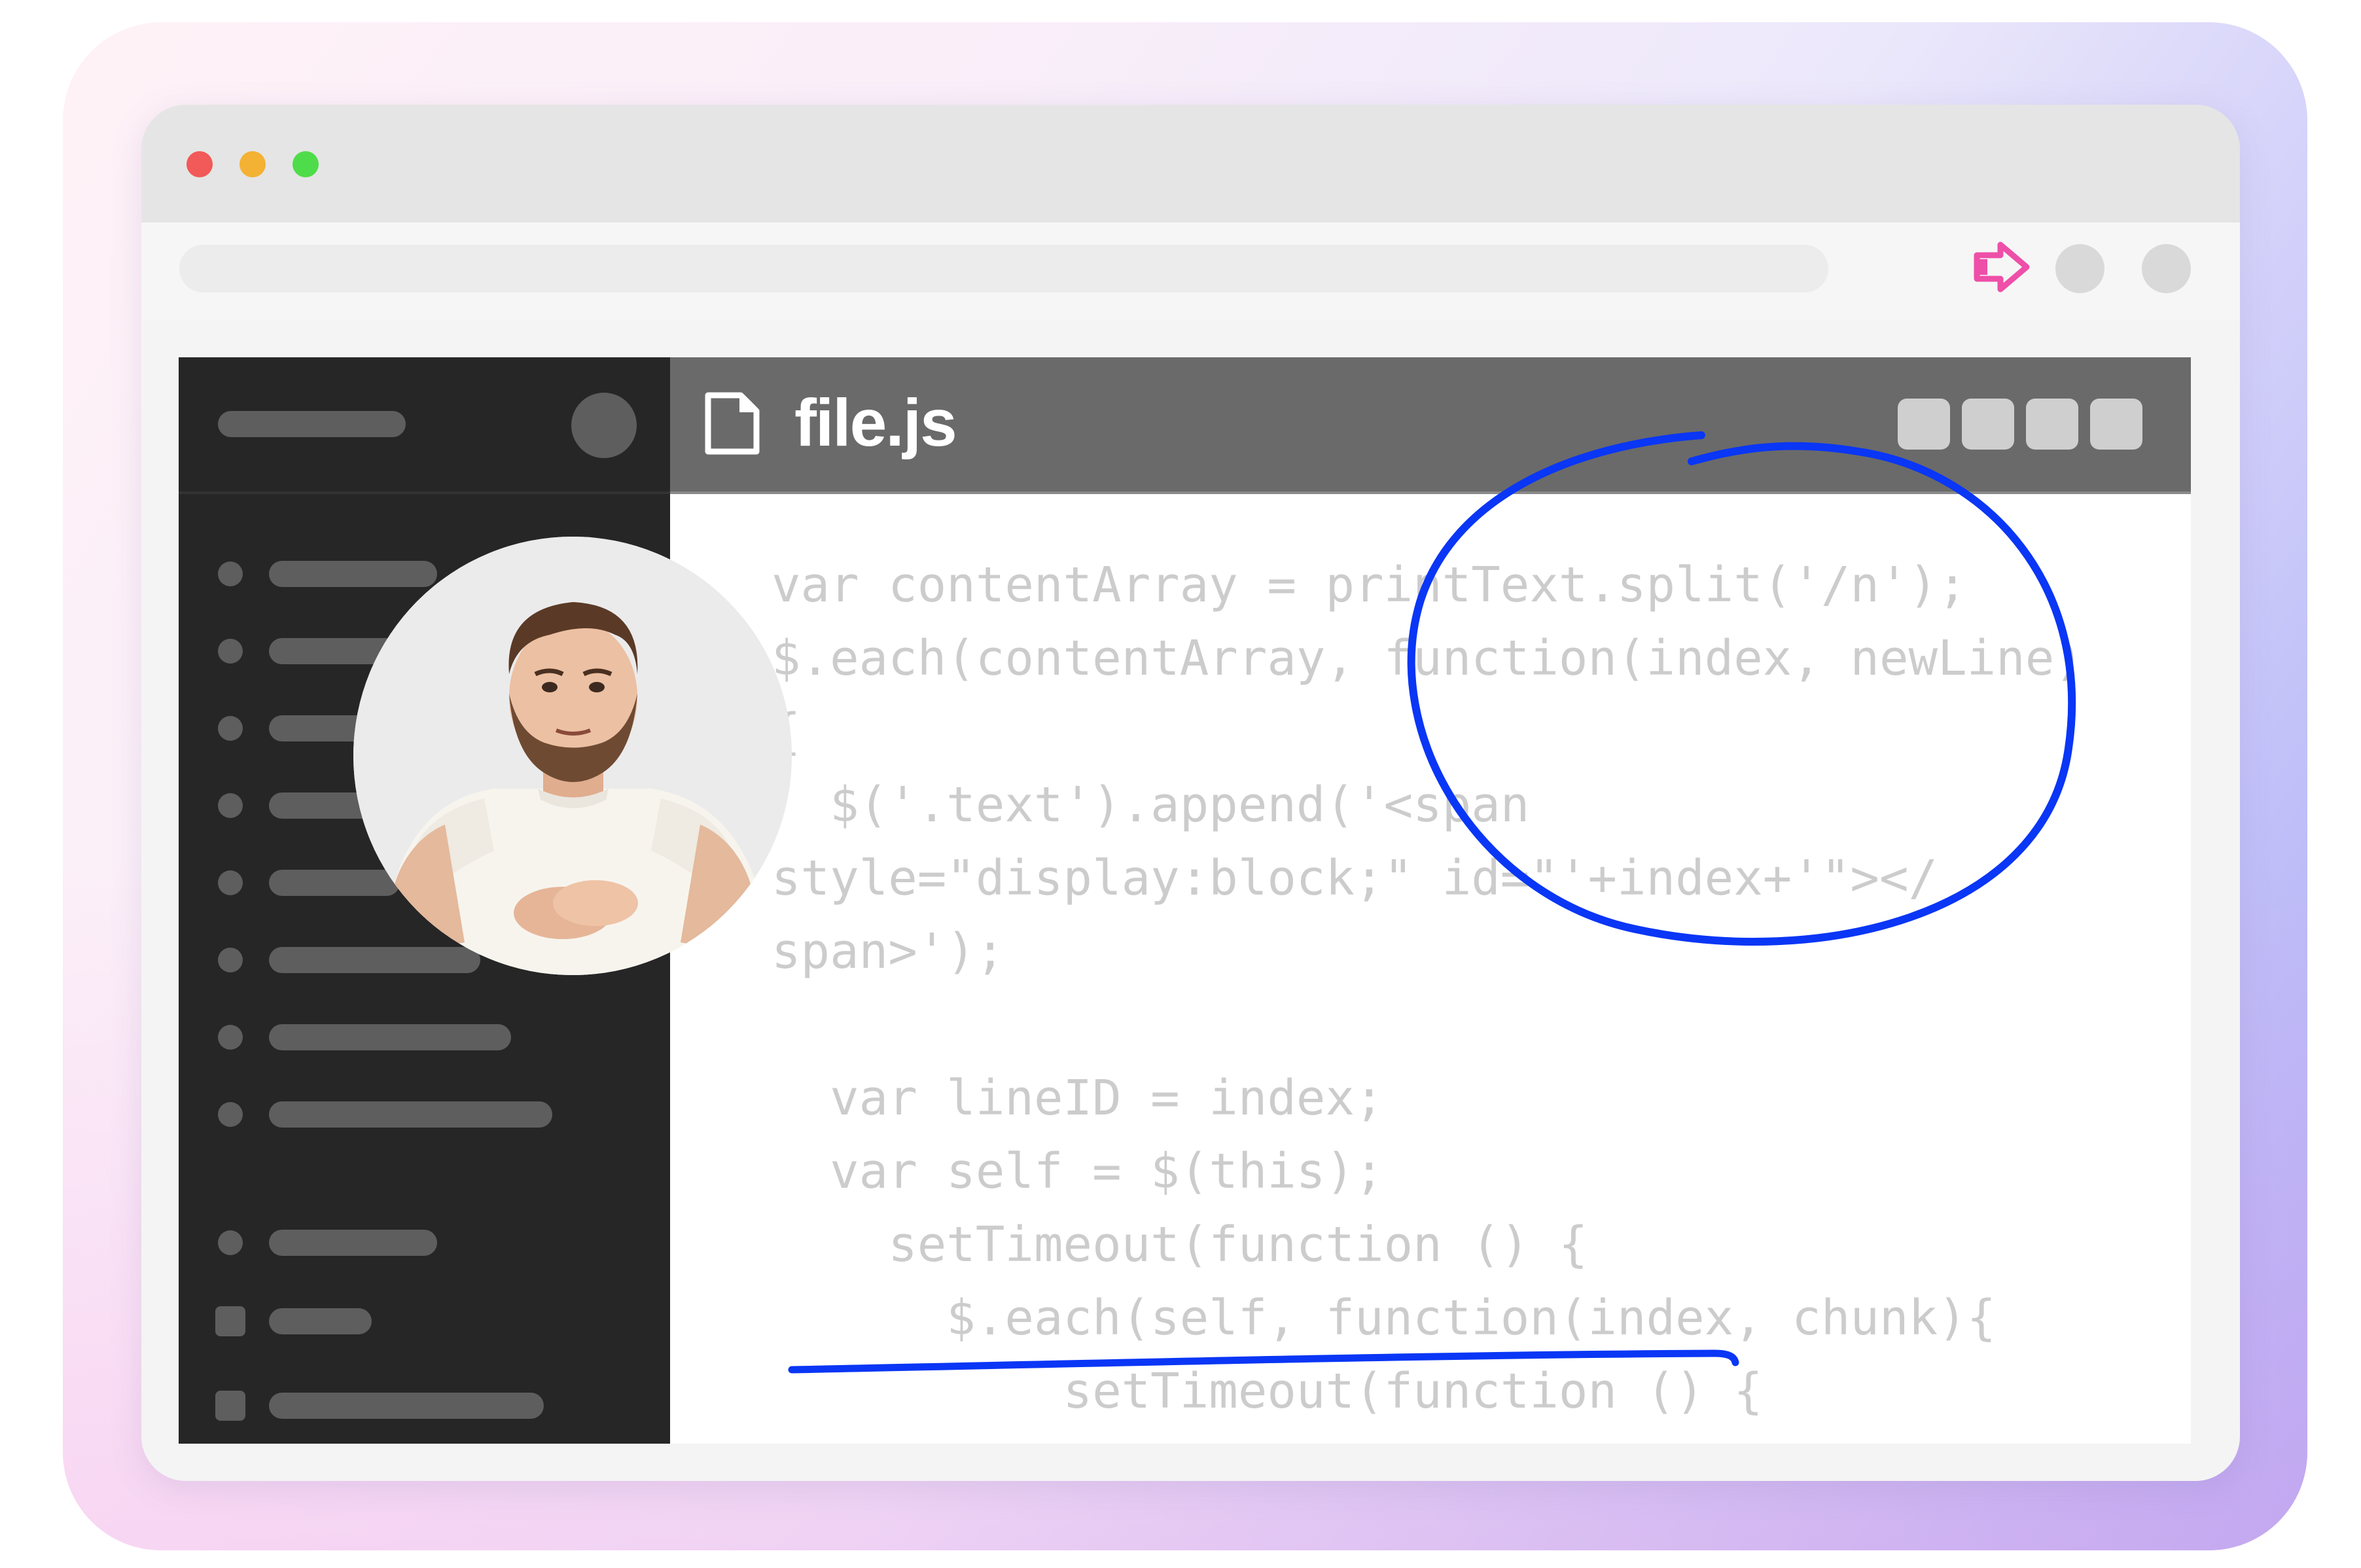 This screenshot has width=2361, height=1568. What do you see at coordinates (253, 164) in the screenshot?
I see `minimize-button` at bounding box center [253, 164].